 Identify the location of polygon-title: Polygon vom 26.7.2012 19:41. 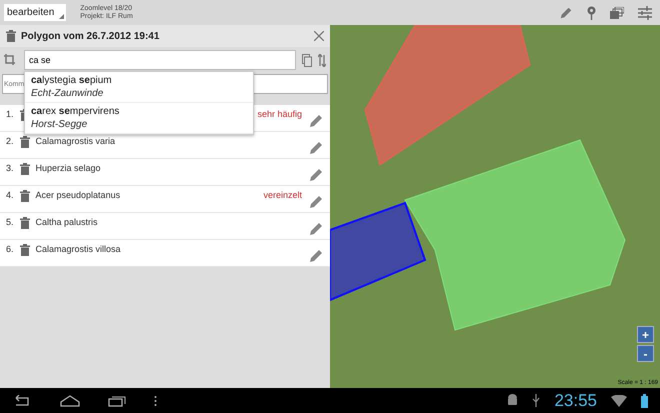
(90, 36).